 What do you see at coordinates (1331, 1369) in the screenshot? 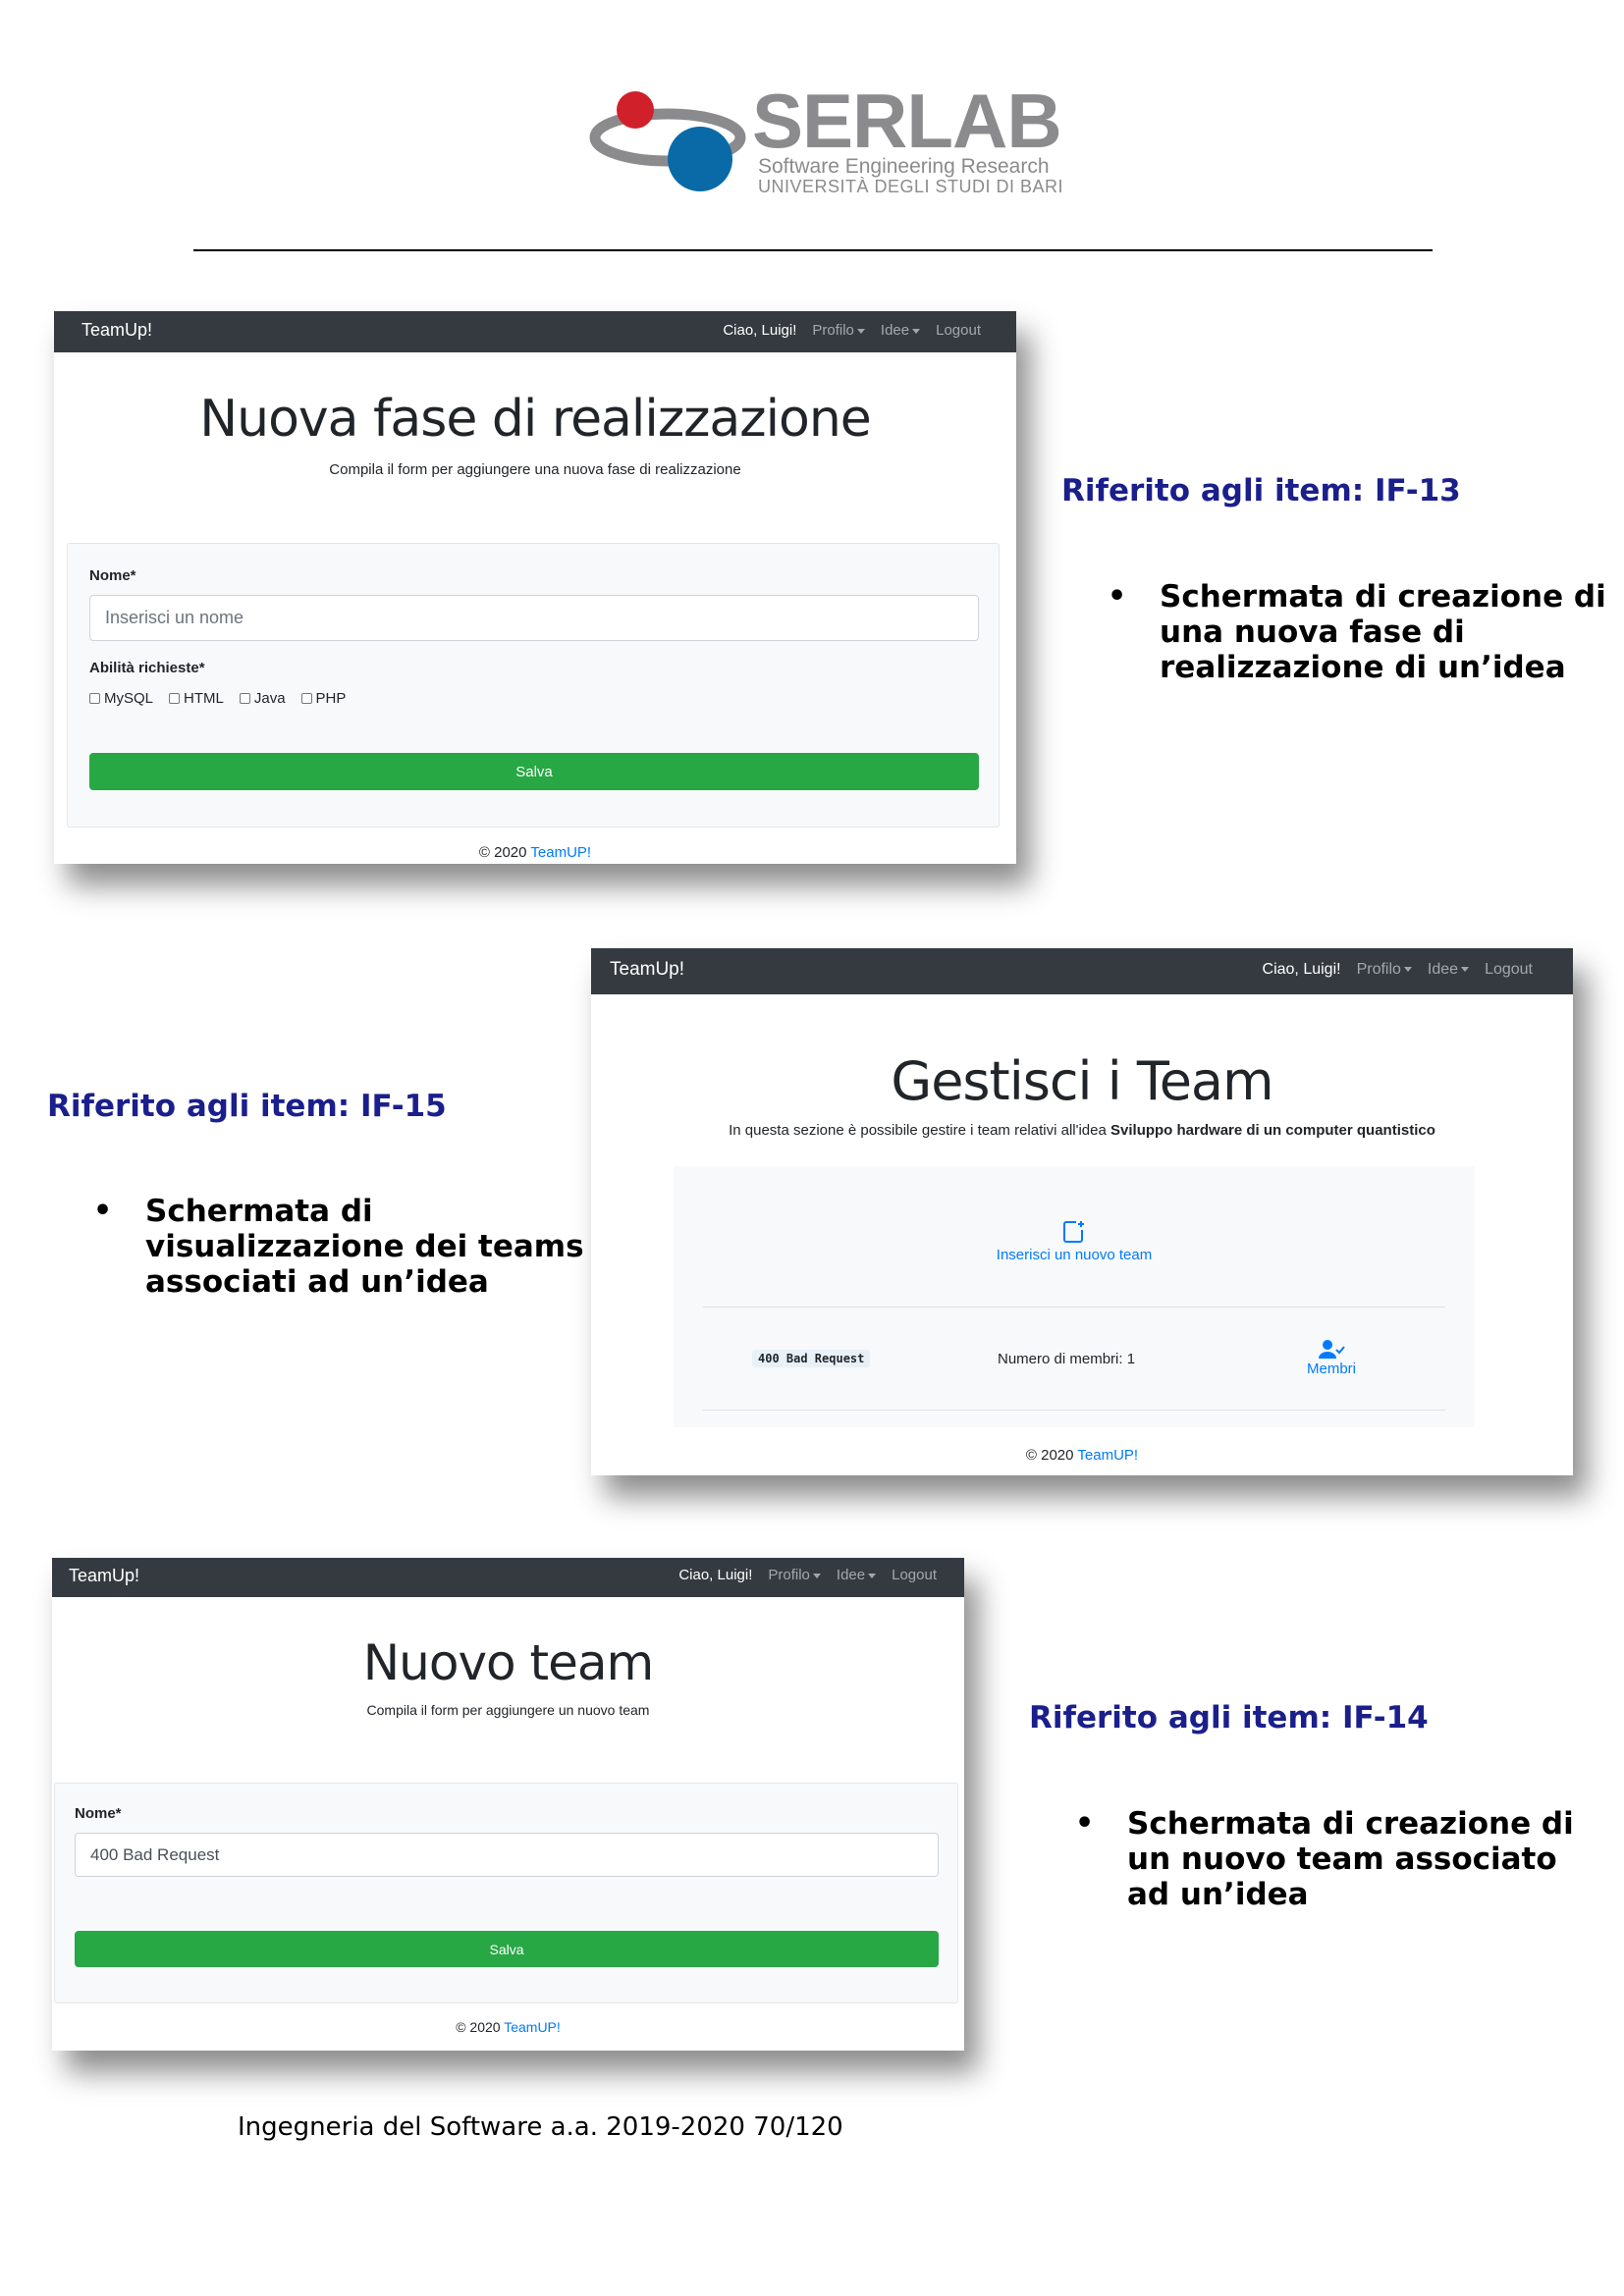
I see `members-label: Membri` at bounding box center [1331, 1369].